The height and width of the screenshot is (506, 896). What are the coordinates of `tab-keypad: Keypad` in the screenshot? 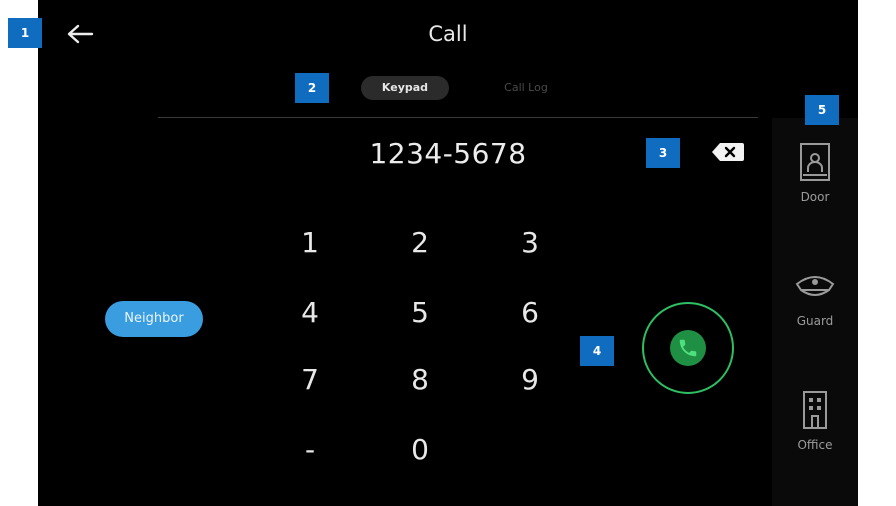 It's located at (405, 88).